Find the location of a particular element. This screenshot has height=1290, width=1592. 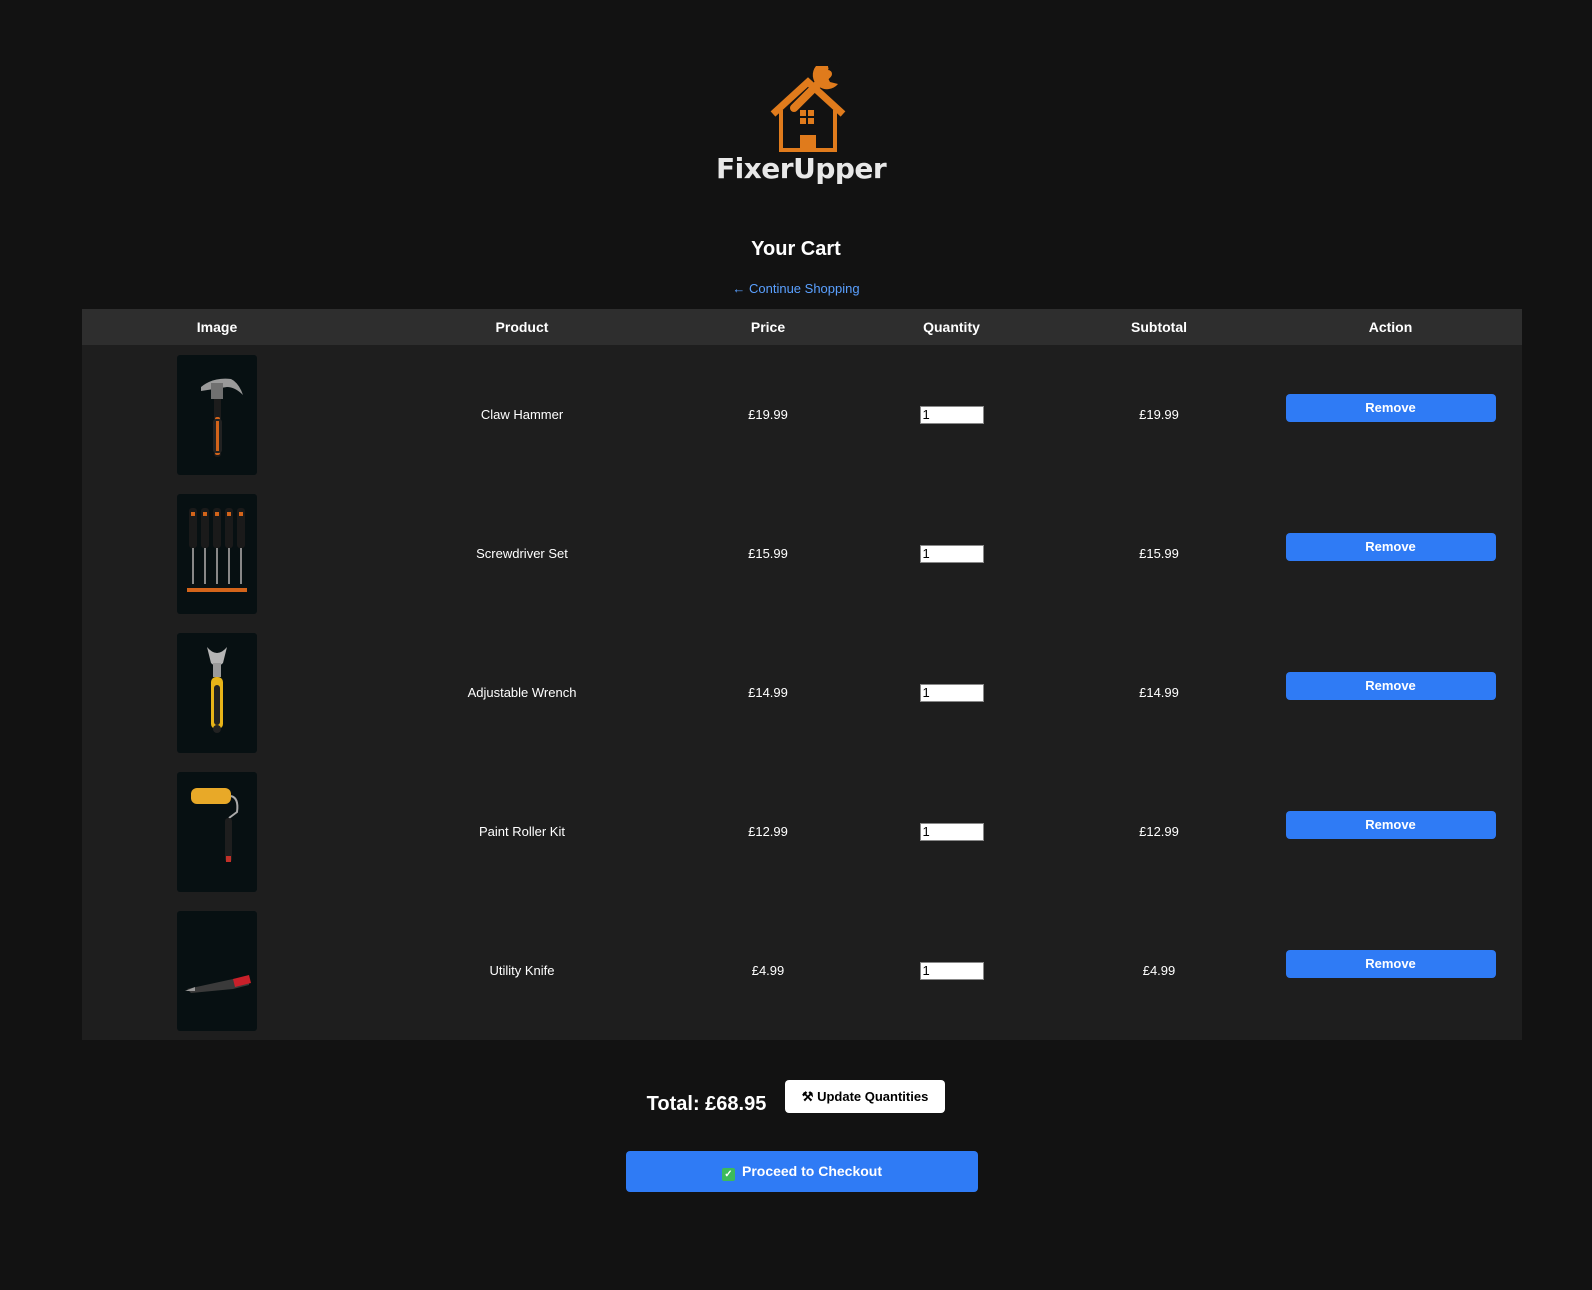

header-price: Price is located at coordinates (768, 327).